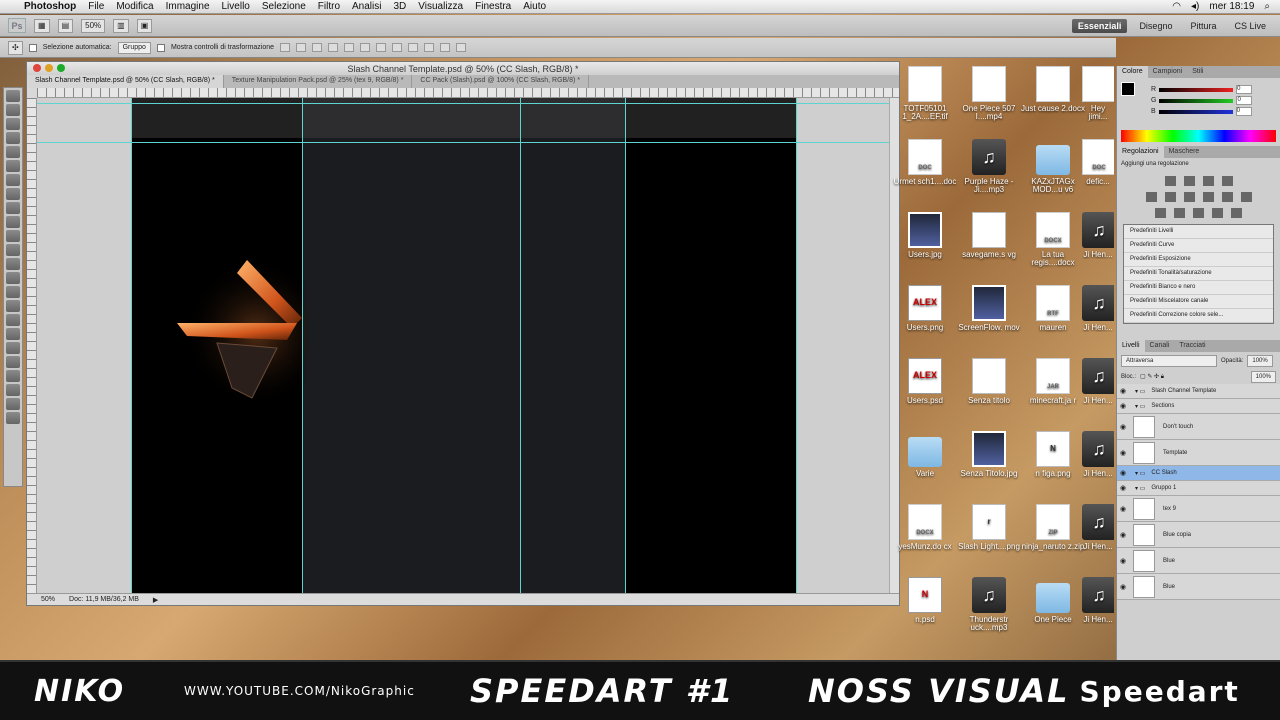  Describe the element at coordinates (1189, 181) in the screenshot. I see `levels-icon` at that location.